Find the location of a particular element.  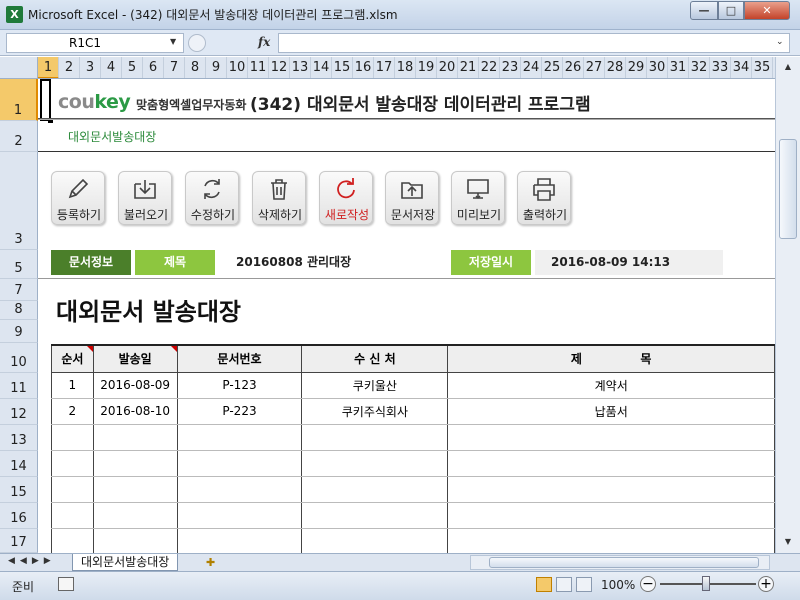

row-header: 9 is located at coordinates (19, 331).